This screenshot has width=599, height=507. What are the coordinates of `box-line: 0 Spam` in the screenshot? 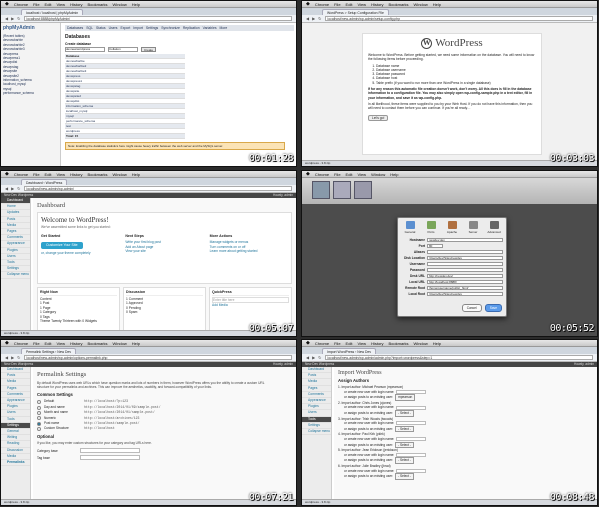 It's located at (164, 312).